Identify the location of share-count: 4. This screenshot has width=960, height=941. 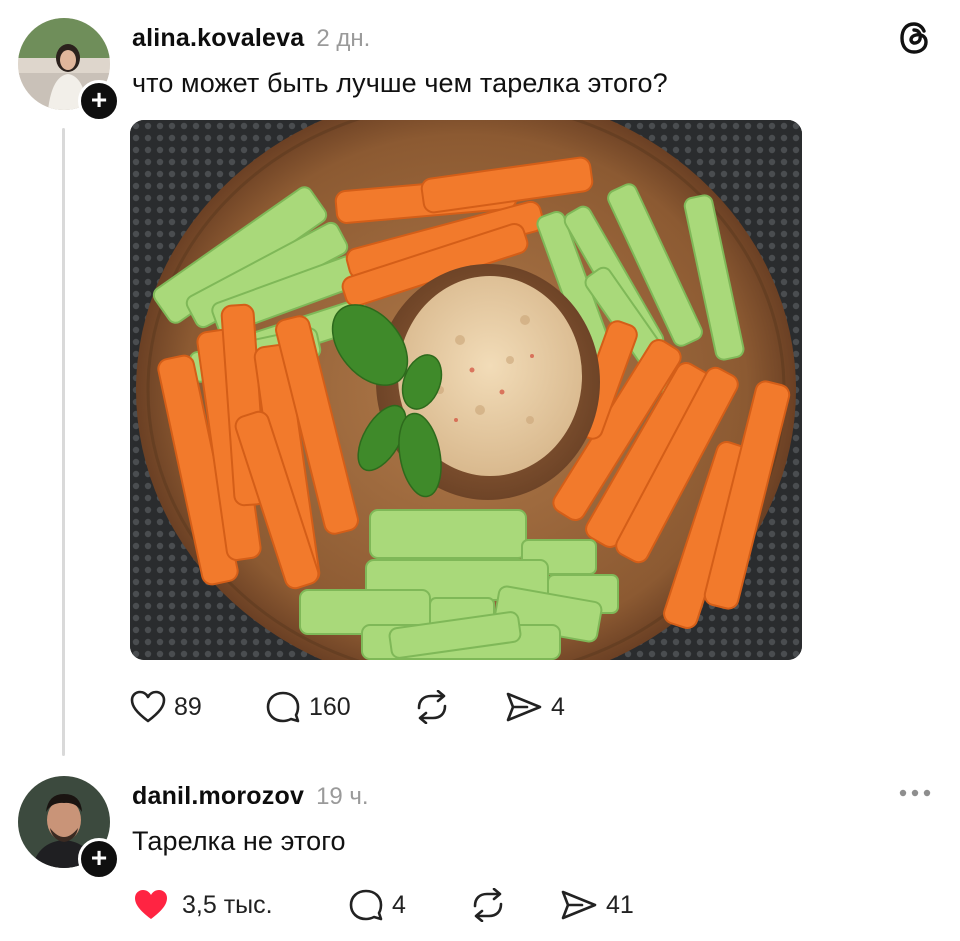
(558, 706).